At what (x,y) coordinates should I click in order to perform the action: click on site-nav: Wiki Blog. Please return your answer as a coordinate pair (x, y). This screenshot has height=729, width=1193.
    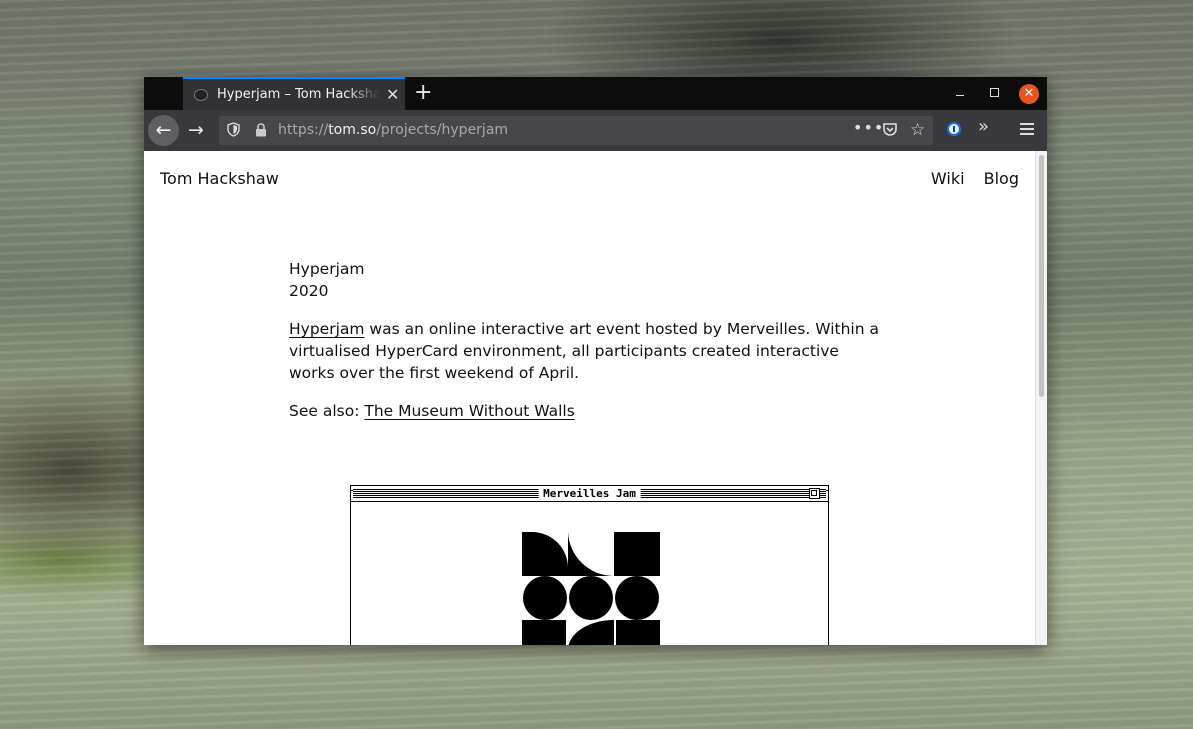
    Looking at the image, I should click on (968, 178).